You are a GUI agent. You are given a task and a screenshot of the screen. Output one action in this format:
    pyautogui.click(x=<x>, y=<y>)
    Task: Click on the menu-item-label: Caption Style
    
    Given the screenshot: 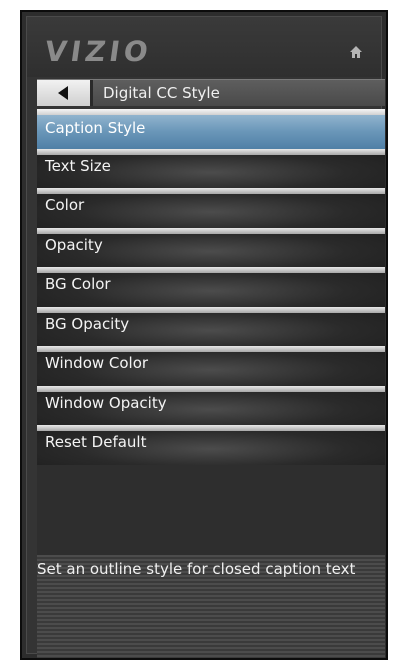 What is the action you would take?
    pyautogui.click(x=95, y=128)
    